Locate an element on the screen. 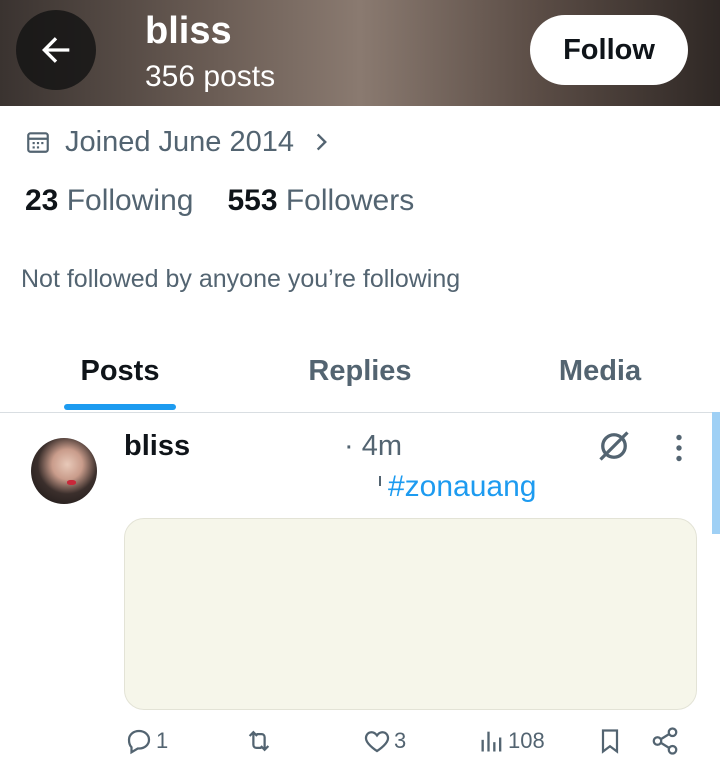 The image size is (720, 774). joined-text: Joined June 2014 is located at coordinates (179, 141).